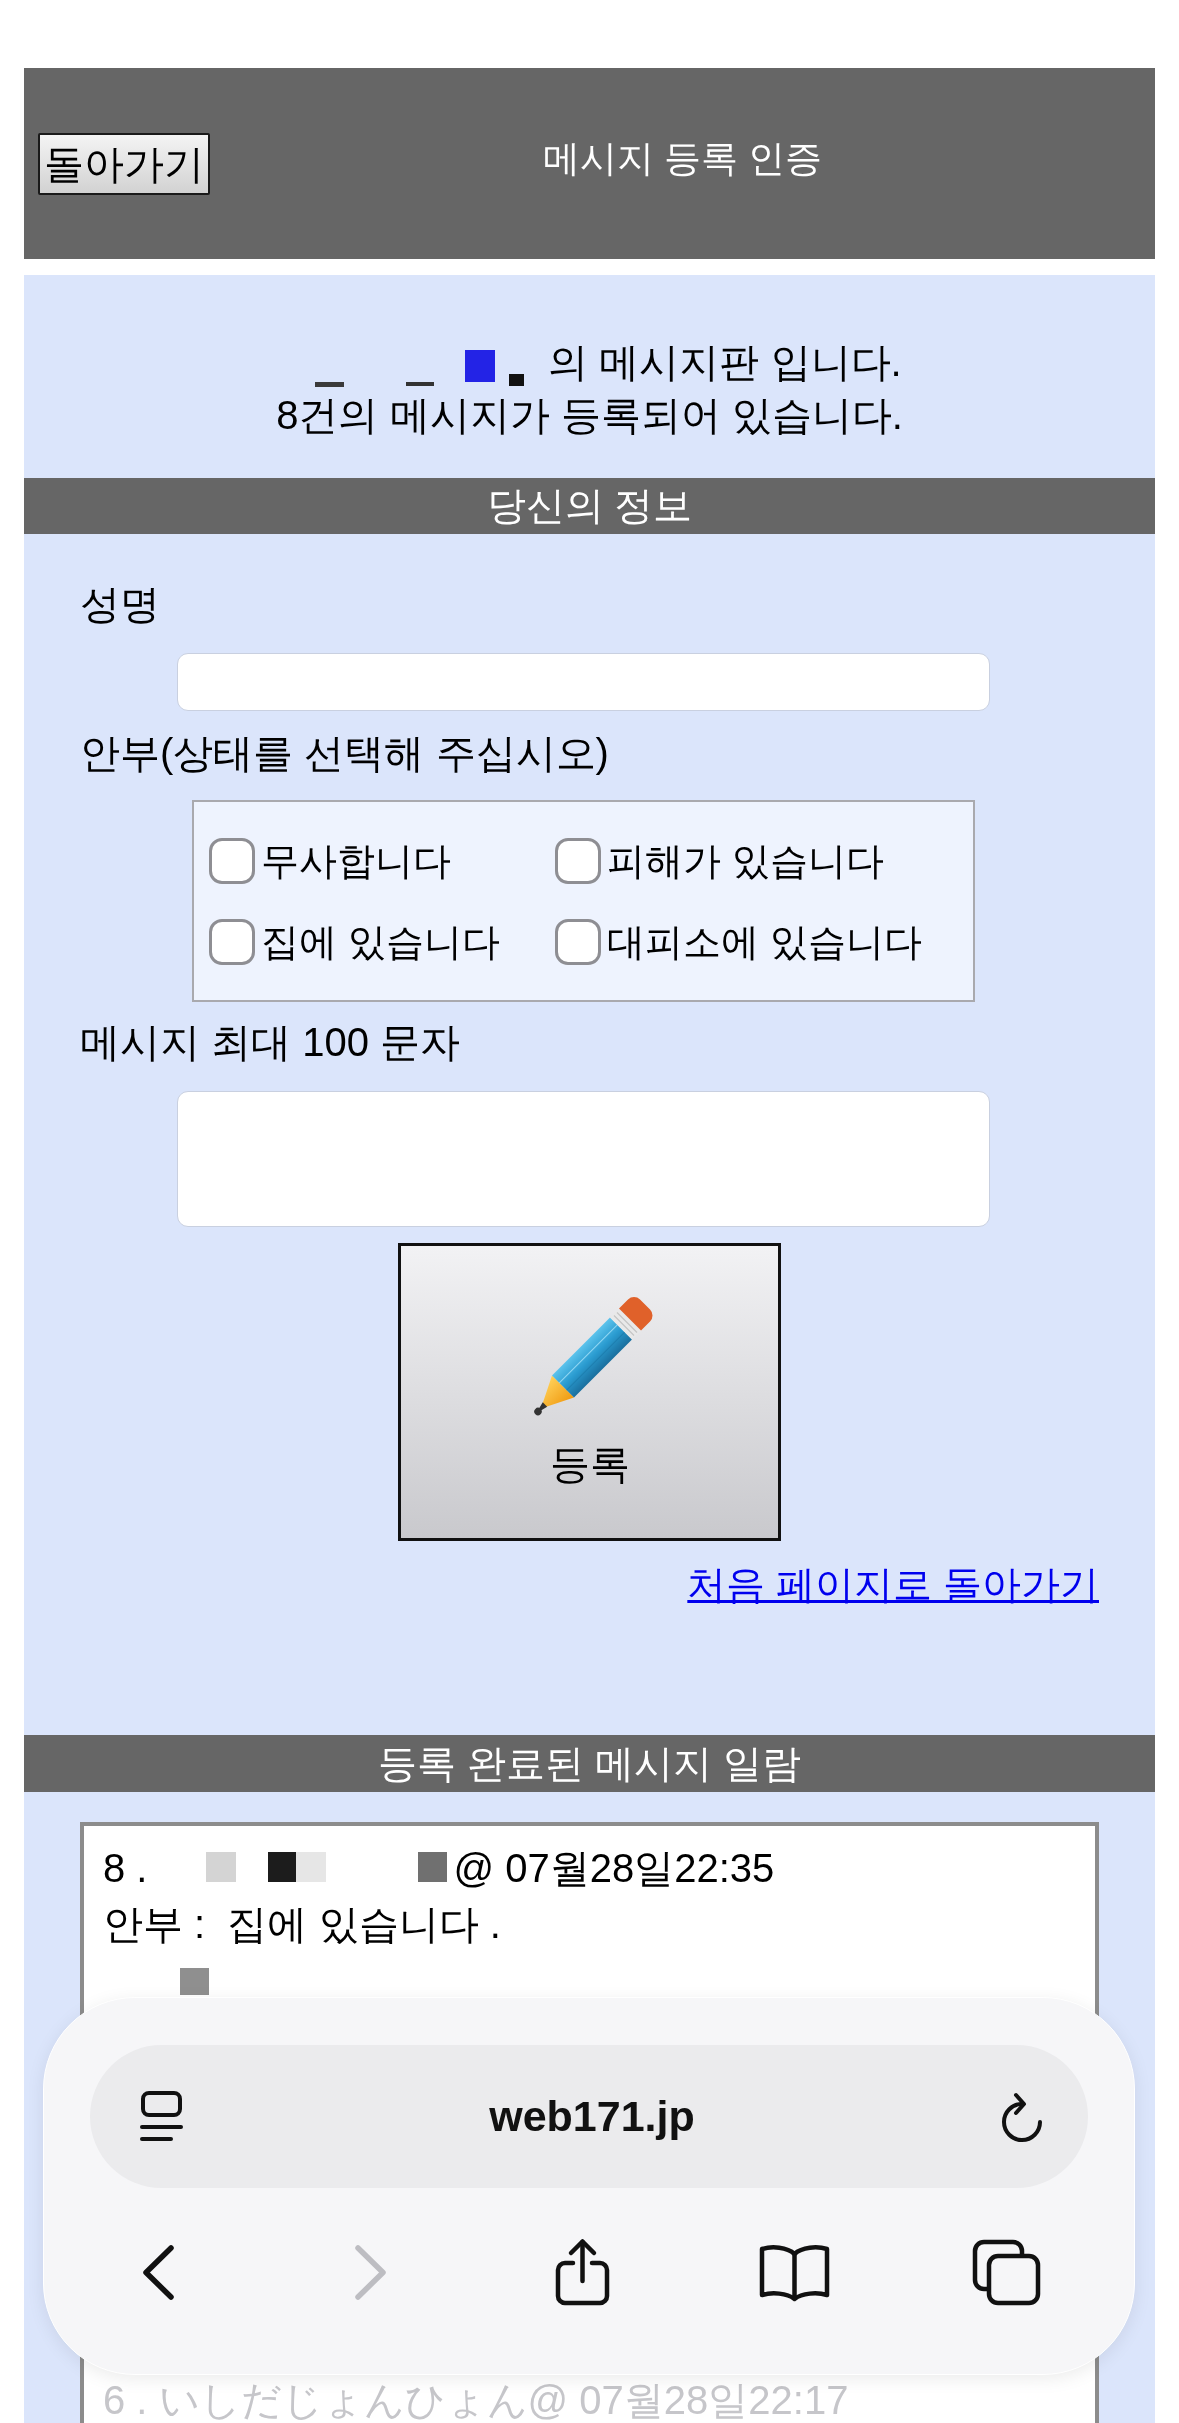  What do you see at coordinates (344, 753) in the screenshot?
I see `field-label: 안부(상태를 선택해 주십시오)` at bounding box center [344, 753].